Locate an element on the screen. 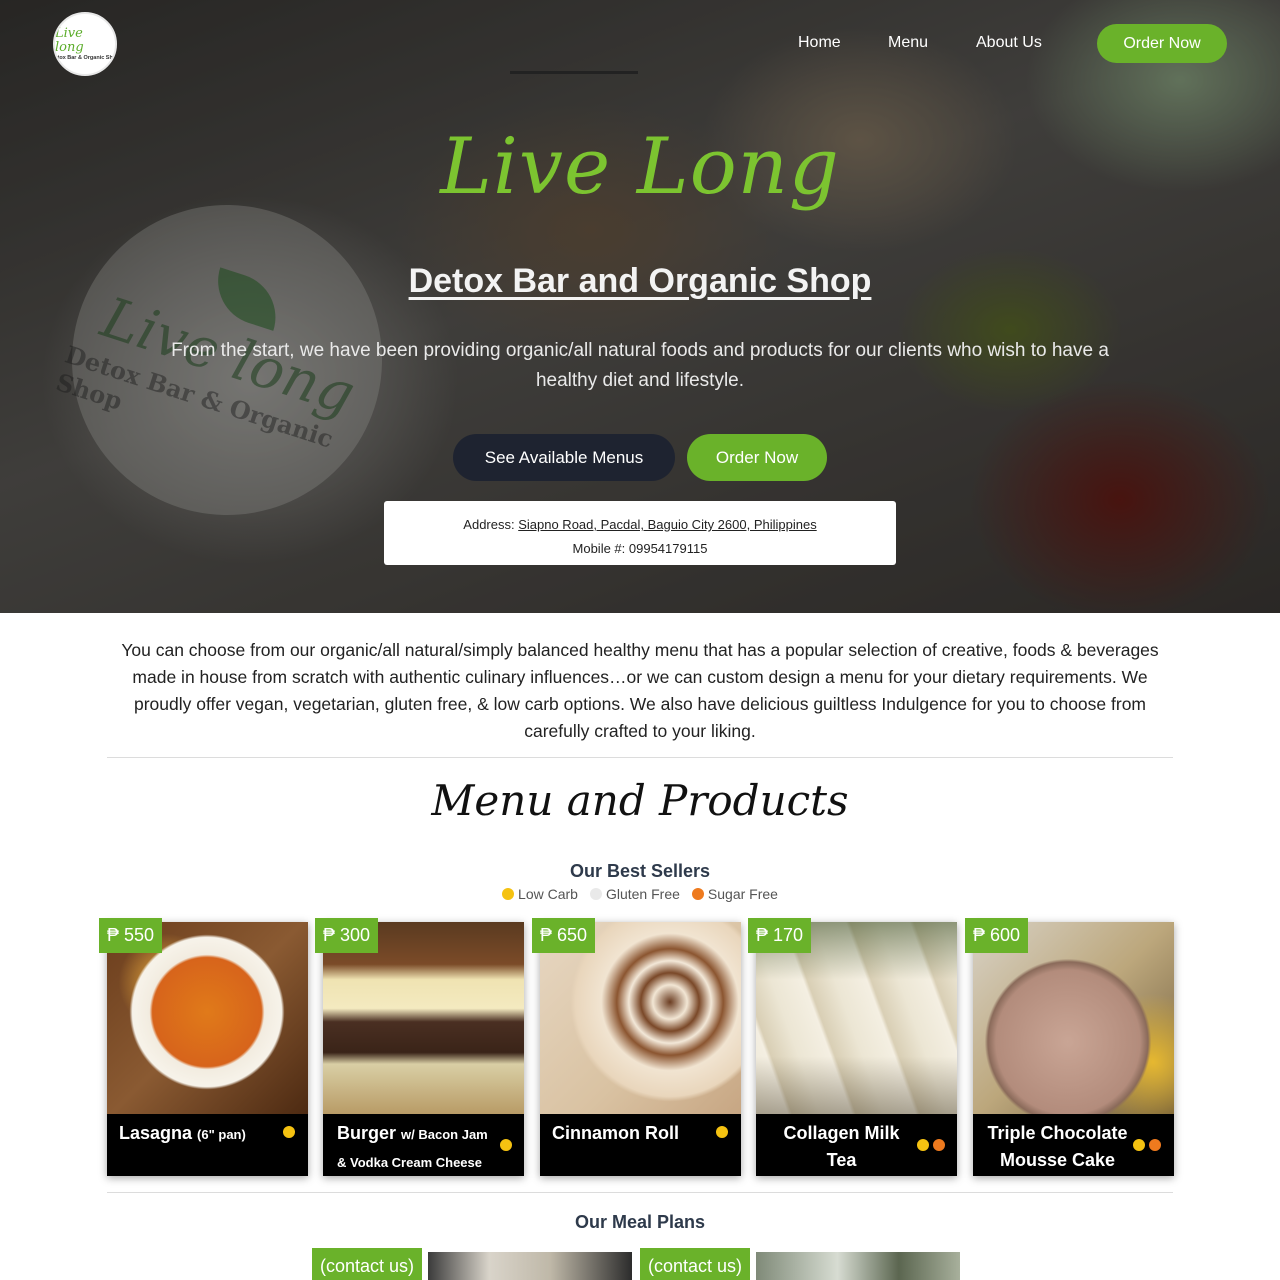 This screenshot has width=1280, height=1280. legend-sugar-free: Sugar Free is located at coordinates (734, 894).